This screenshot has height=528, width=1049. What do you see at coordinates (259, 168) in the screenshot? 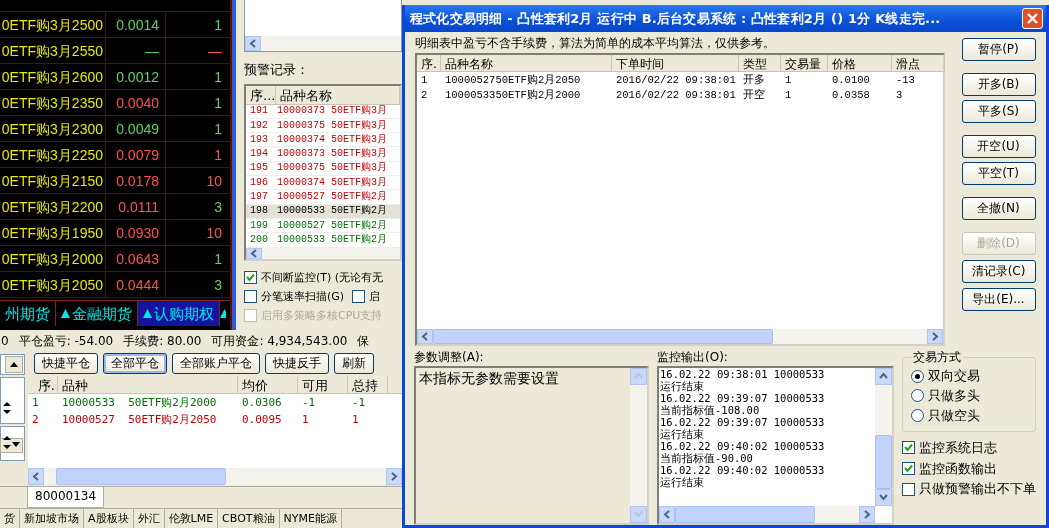
I see `table-cell-text: 195` at bounding box center [259, 168].